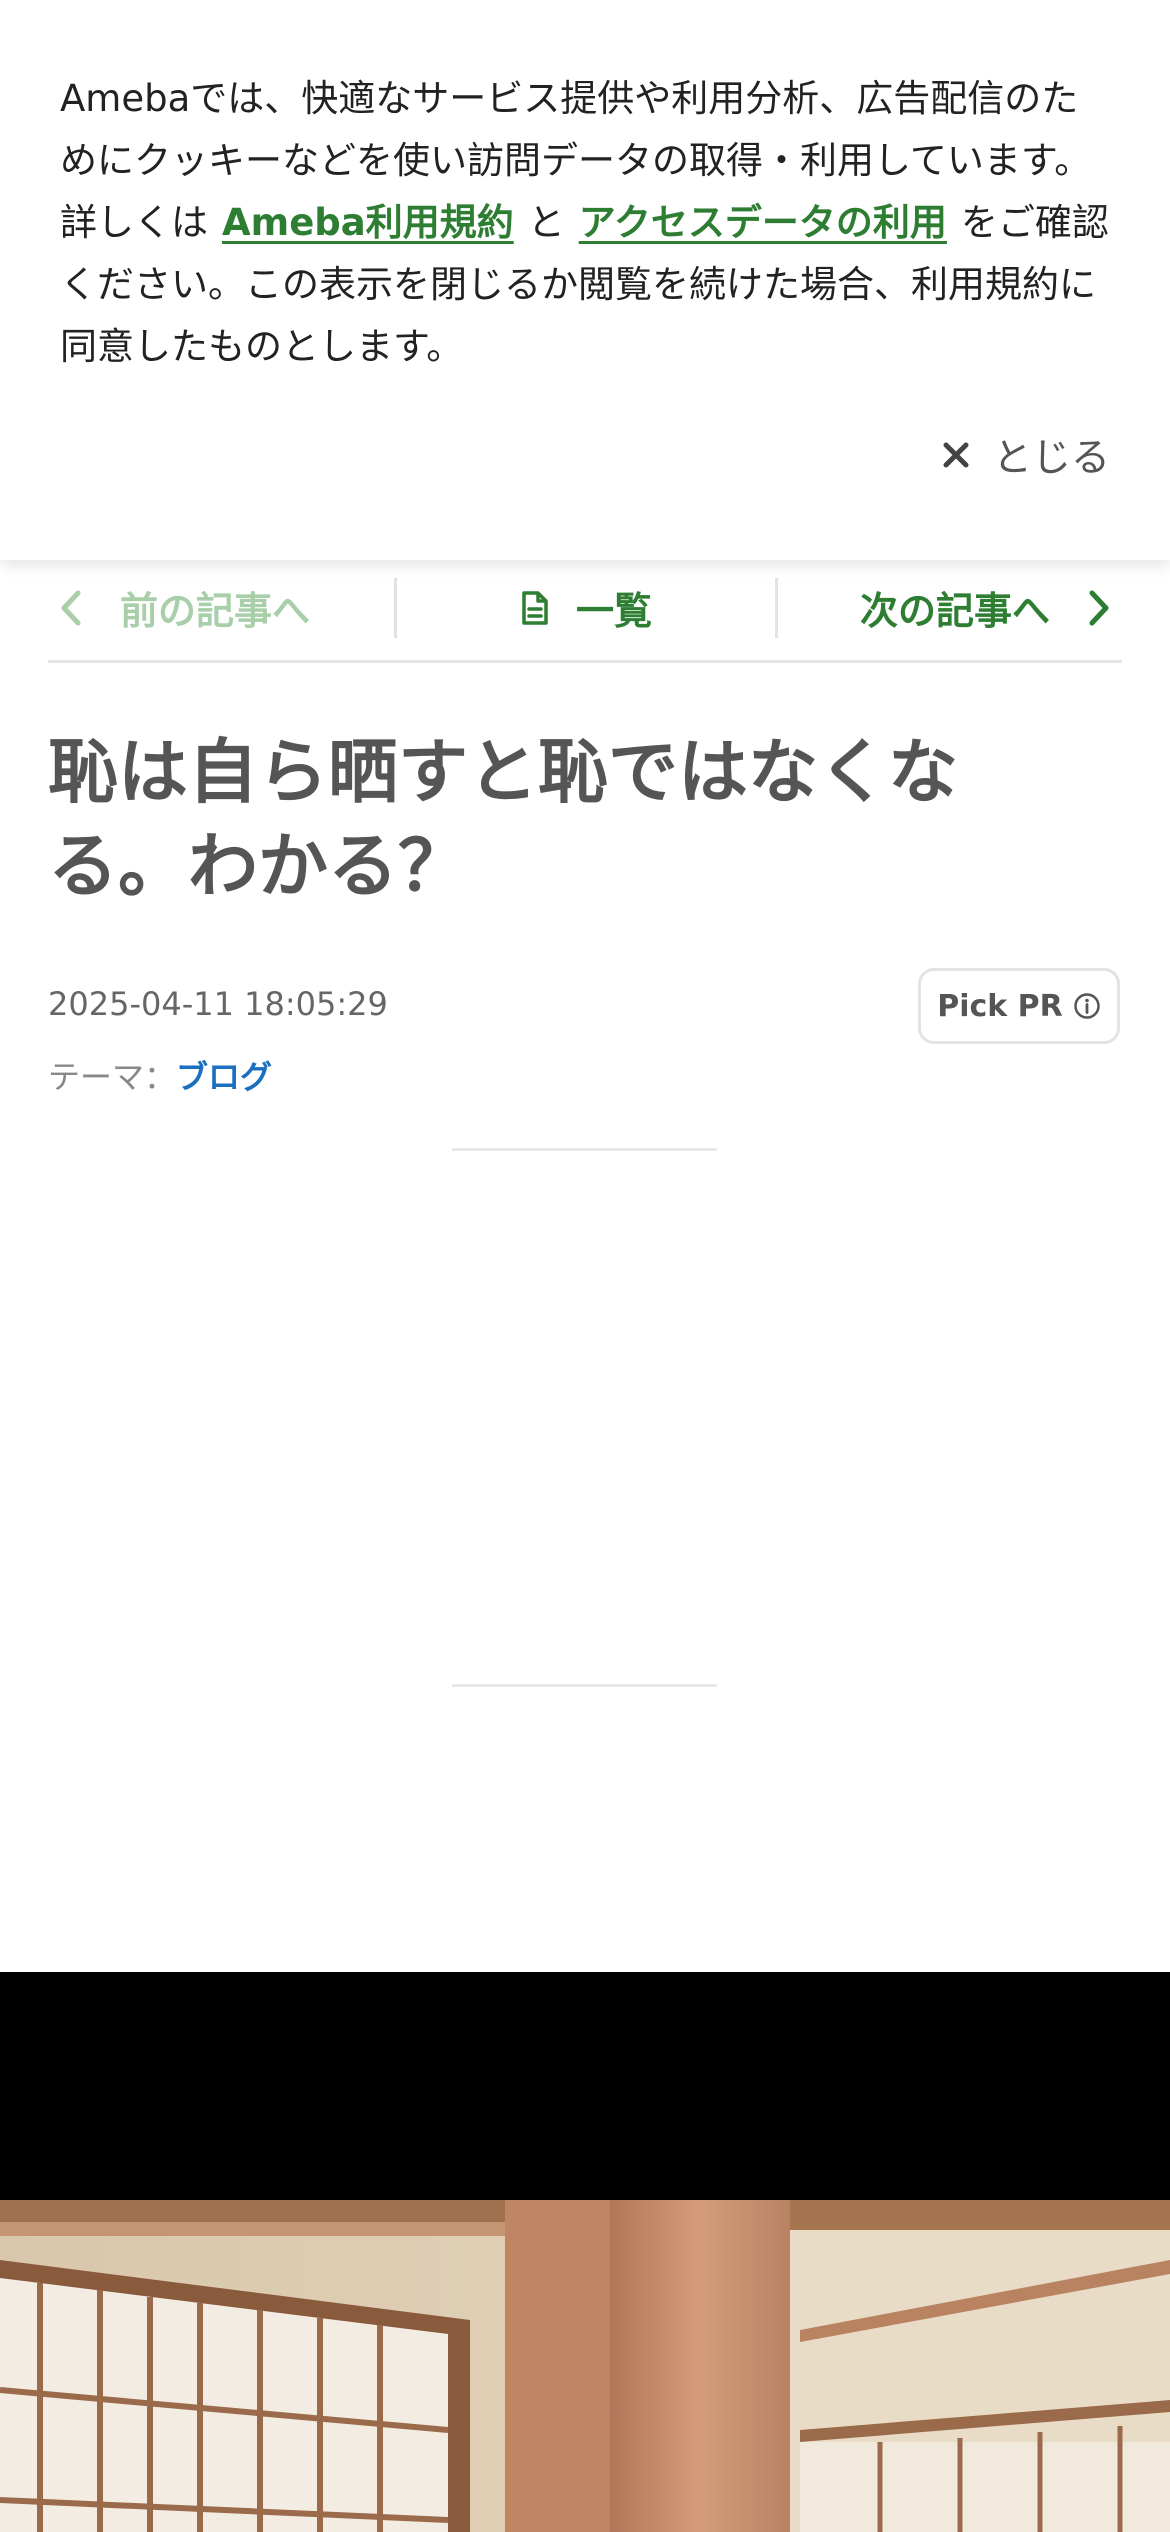 Image resolution: width=1170 pixels, height=2532 pixels. I want to click on next-article-label: 次の記事へ, so click(954, 611).